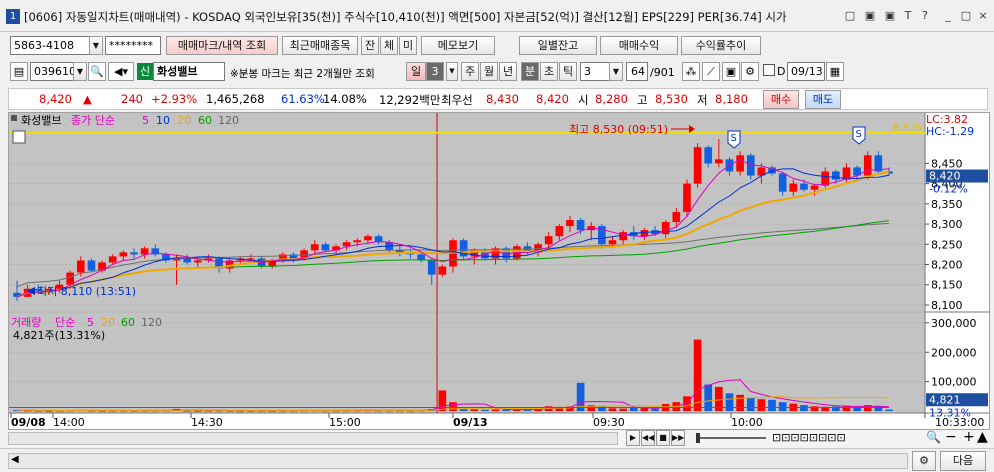 The height and width of the screenshot is (472, 994). What do you see at coordinates (982, 437) in the screenshot?
I see `expand-icon: ▲` at bounding box center [982, 437].